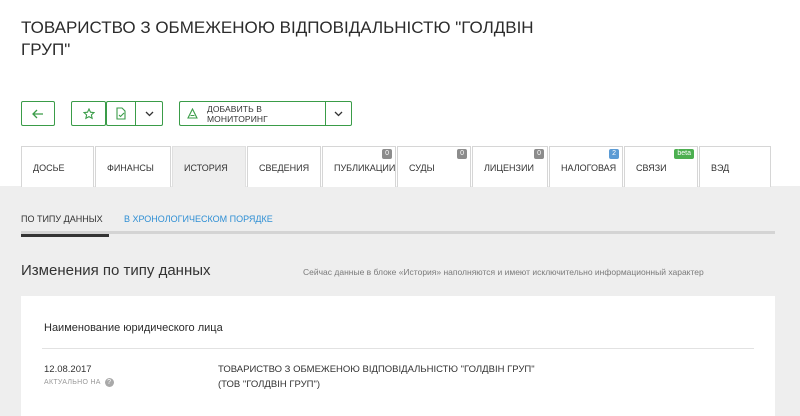 The width and height of the screenshot is (800, 416). What do you see at coordinates (614, 154) in the screenshot?
I see `count-badge: 2` at bounding box center [614, 154].